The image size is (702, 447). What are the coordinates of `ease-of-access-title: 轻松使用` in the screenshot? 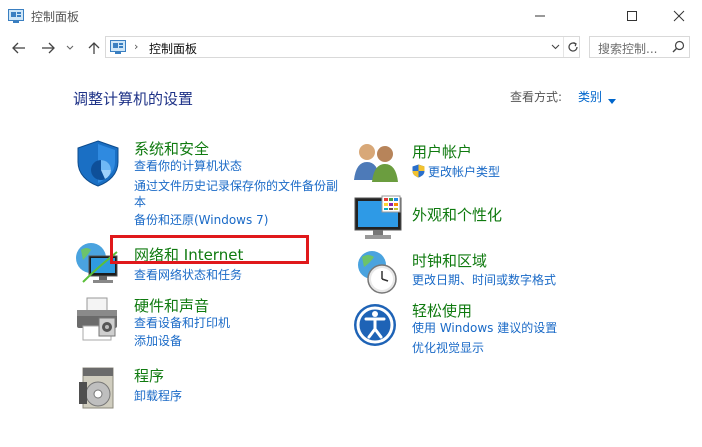 It's located at (442, 310).